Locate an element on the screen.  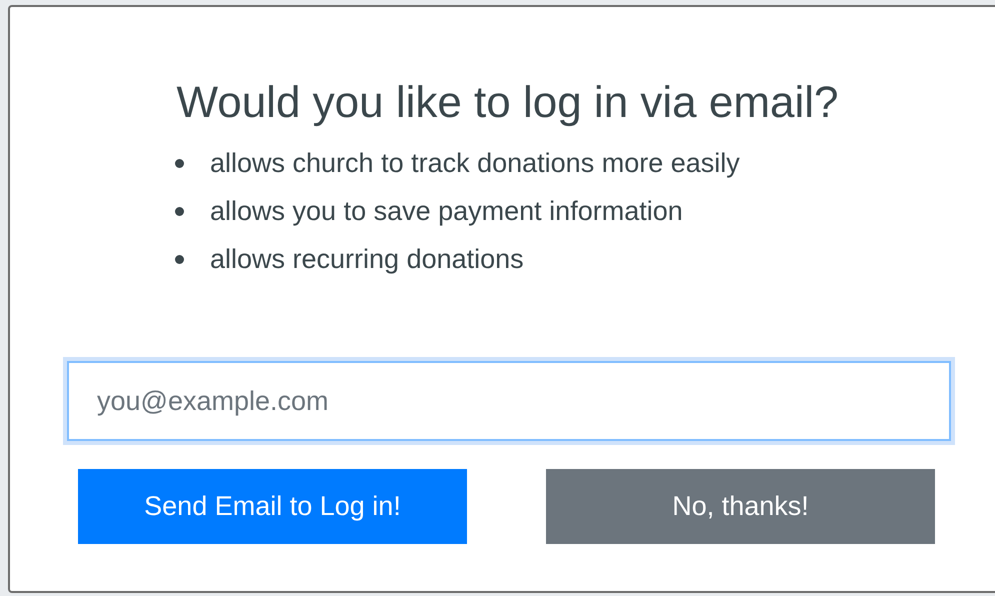
benefit-text: allows you to save payment information is located at coordinates (446, 211).